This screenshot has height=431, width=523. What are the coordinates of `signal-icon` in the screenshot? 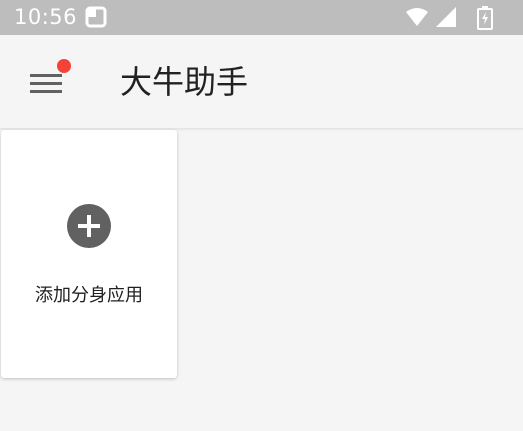 It's located at (446, 17).